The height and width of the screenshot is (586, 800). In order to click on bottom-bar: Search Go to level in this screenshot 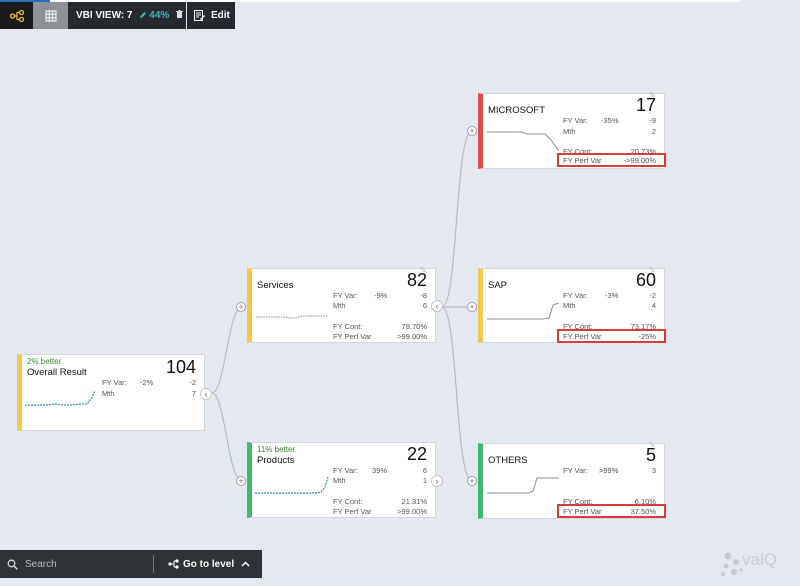, I will do `click(131, 564)`.